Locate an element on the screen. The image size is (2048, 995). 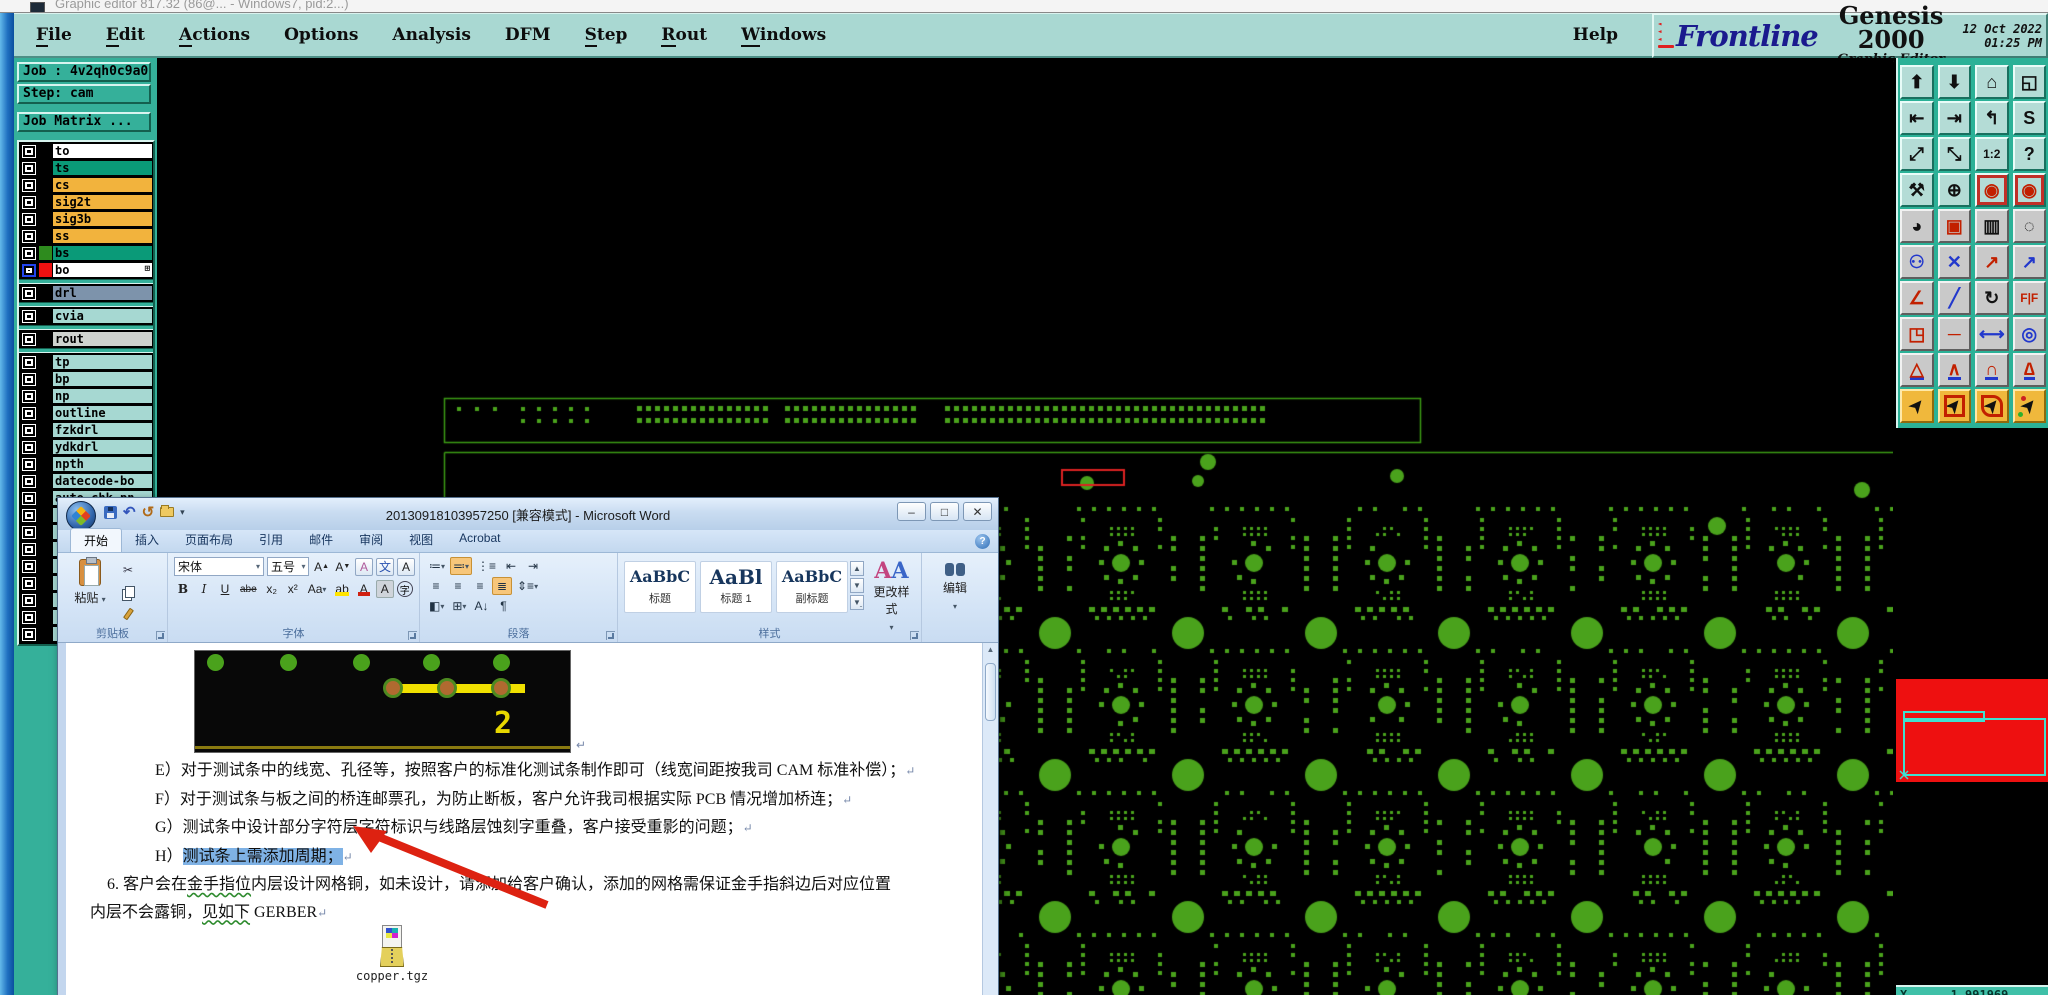
delete-feature-button: ✕ is located at coordinates (1954, 262).